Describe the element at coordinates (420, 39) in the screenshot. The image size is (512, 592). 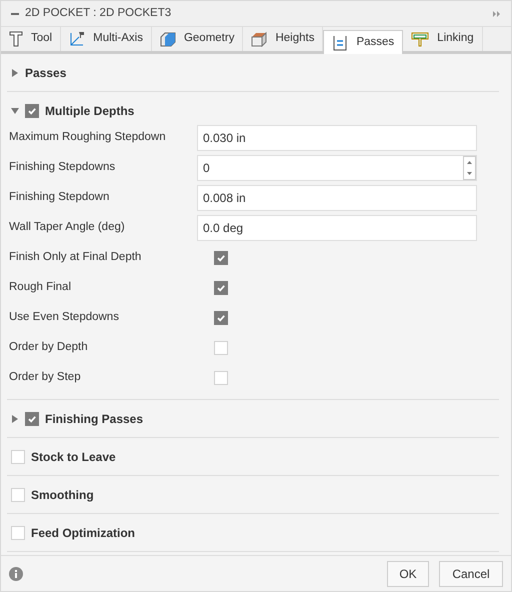
I see `linking-icon` at that location.